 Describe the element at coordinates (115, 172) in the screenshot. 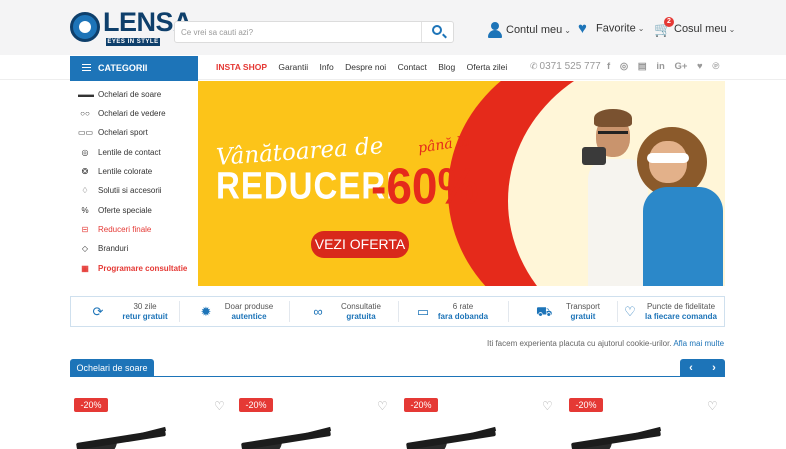

I see `sidebar-item-colored-lenses: ❂ Lentile colorate` at that location.